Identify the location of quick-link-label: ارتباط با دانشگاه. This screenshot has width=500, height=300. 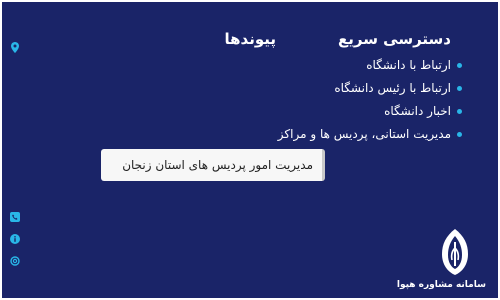
(408, 65).